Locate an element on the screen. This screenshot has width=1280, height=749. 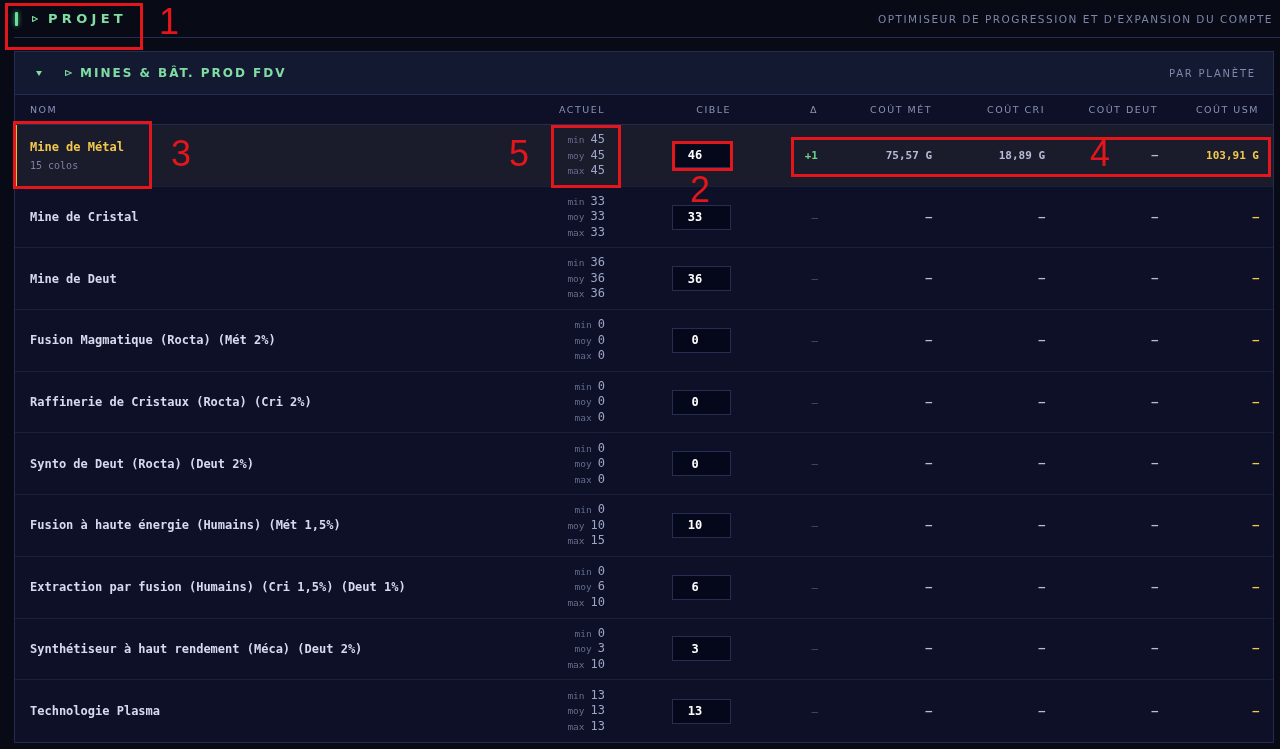
page-title: PROJET is located at coordinates (87, 18).